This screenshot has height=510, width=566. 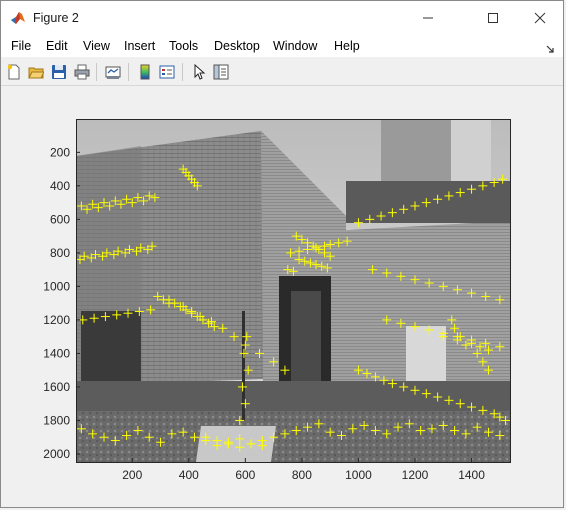 I want to click on close-icon, so click(x=540, y=18).